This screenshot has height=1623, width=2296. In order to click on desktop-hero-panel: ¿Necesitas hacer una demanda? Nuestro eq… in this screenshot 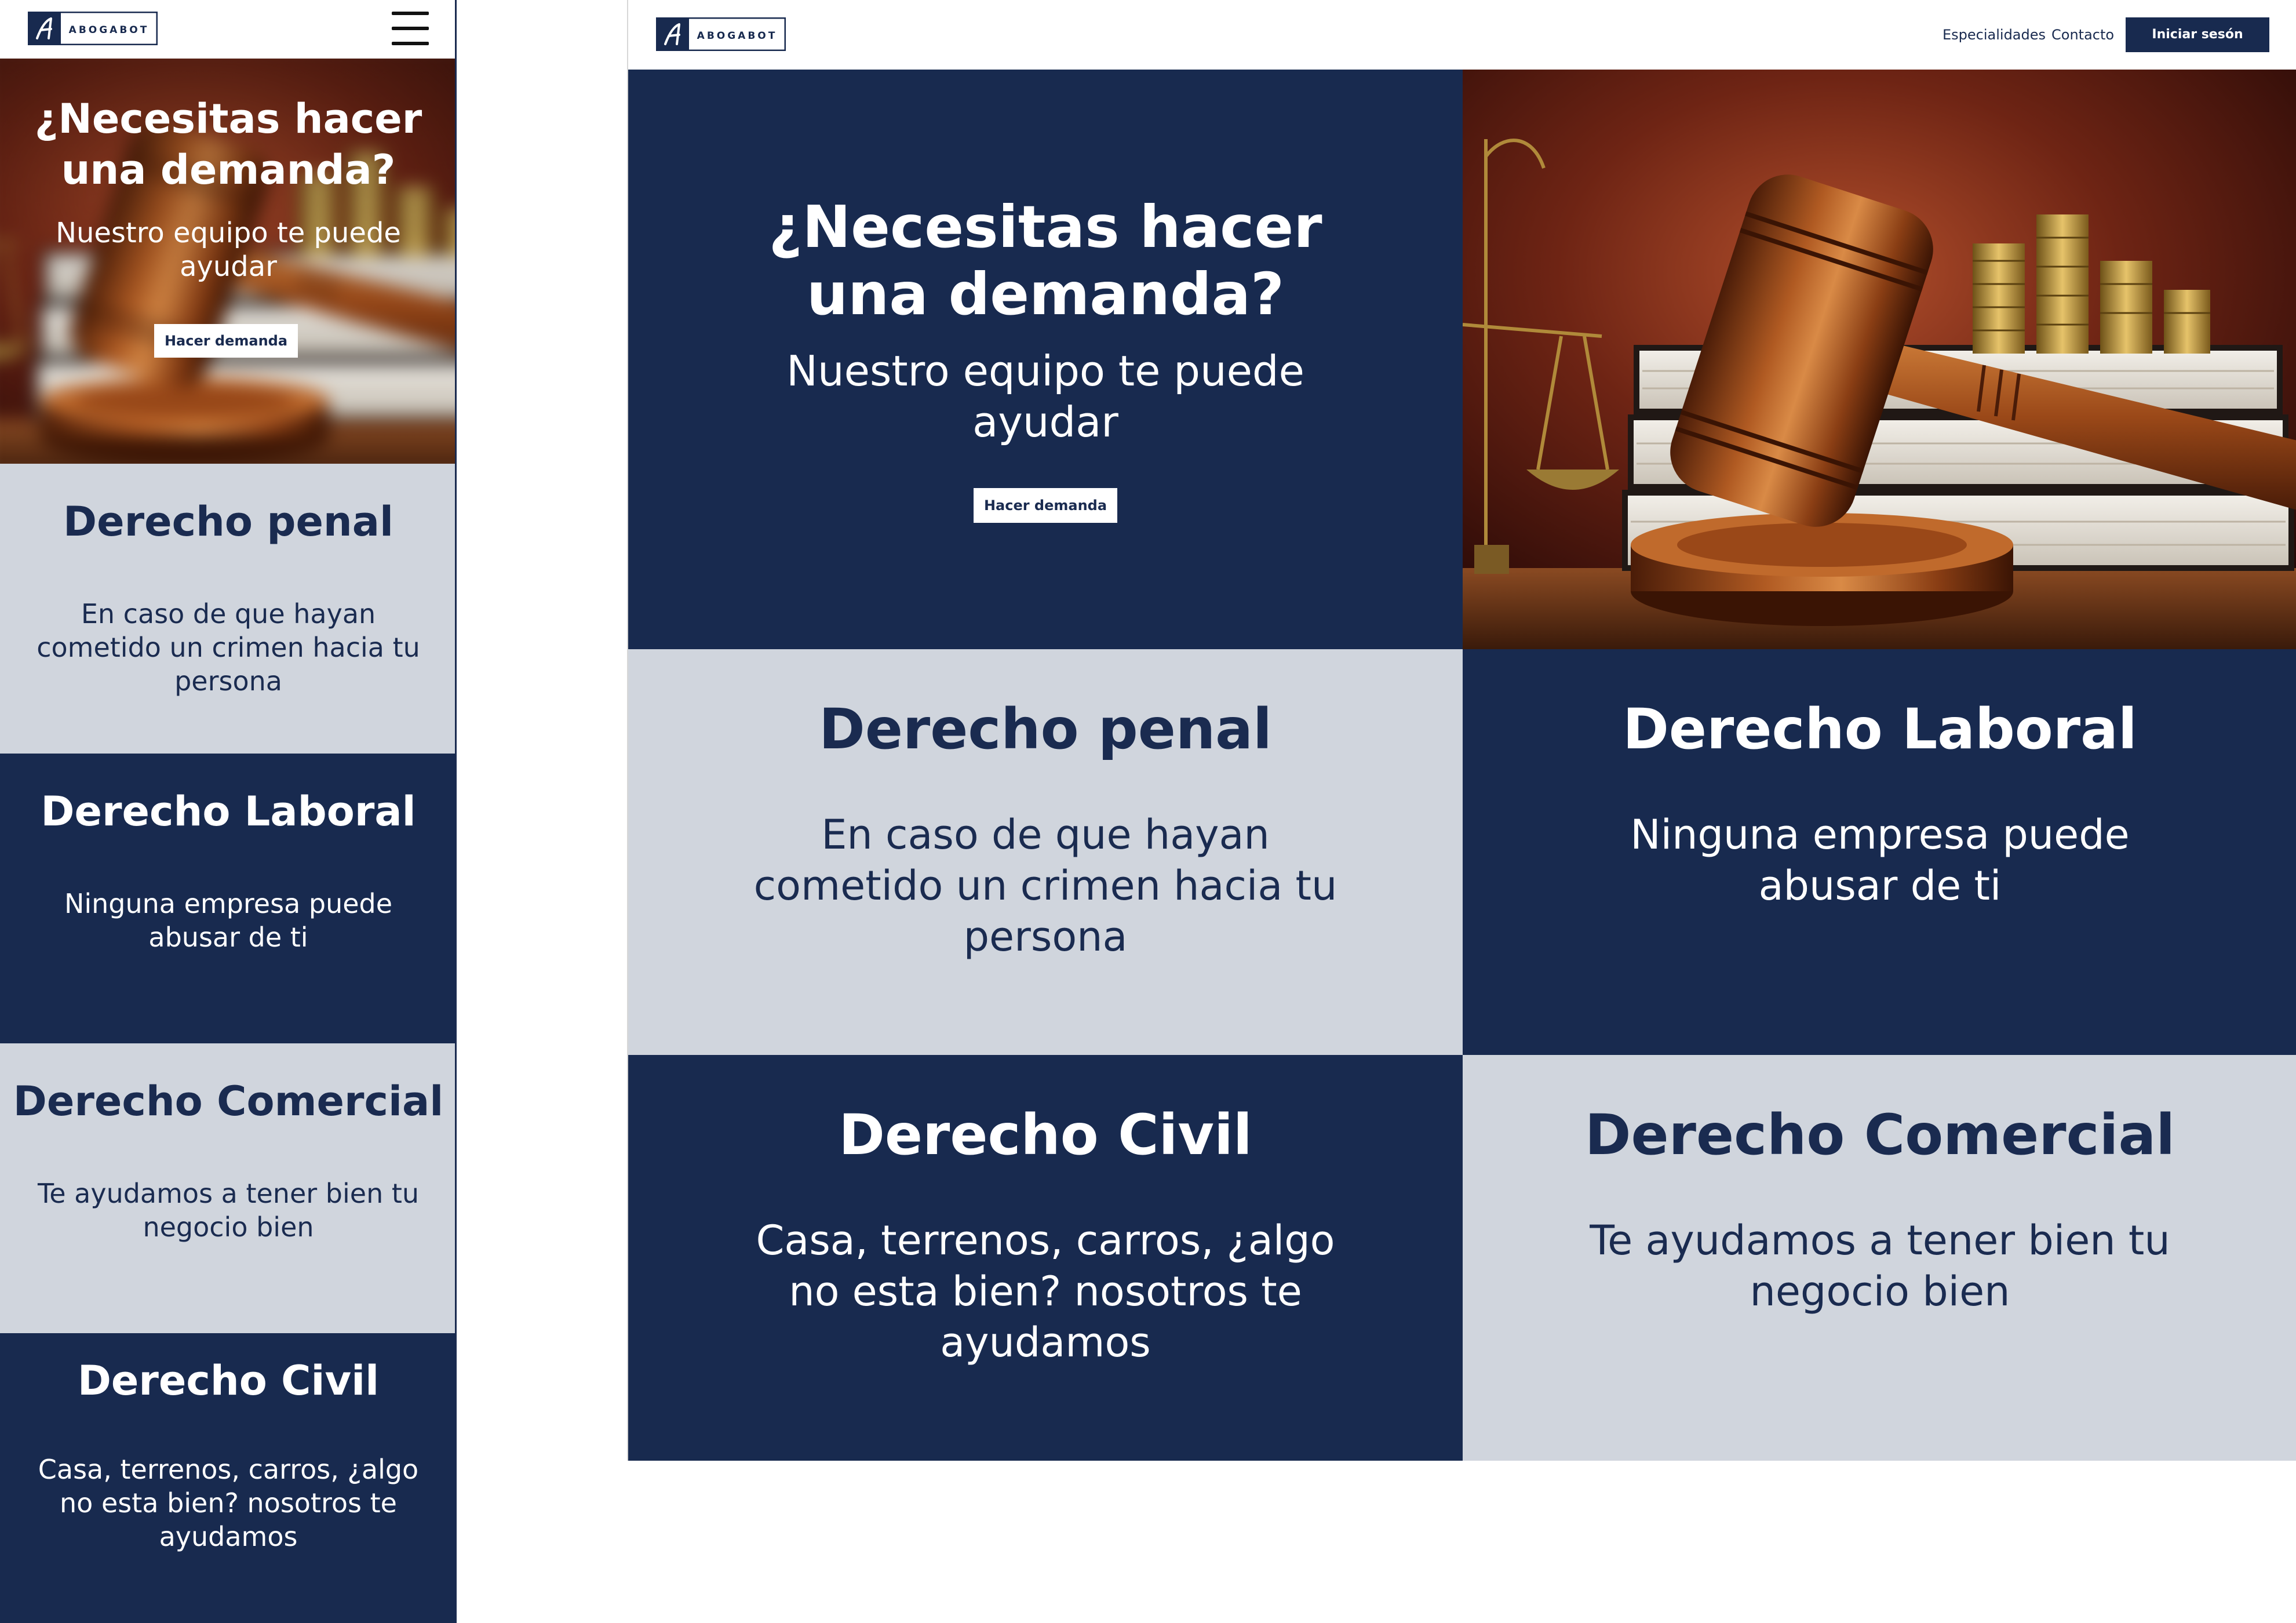, I will do `click(1045, 359)`.